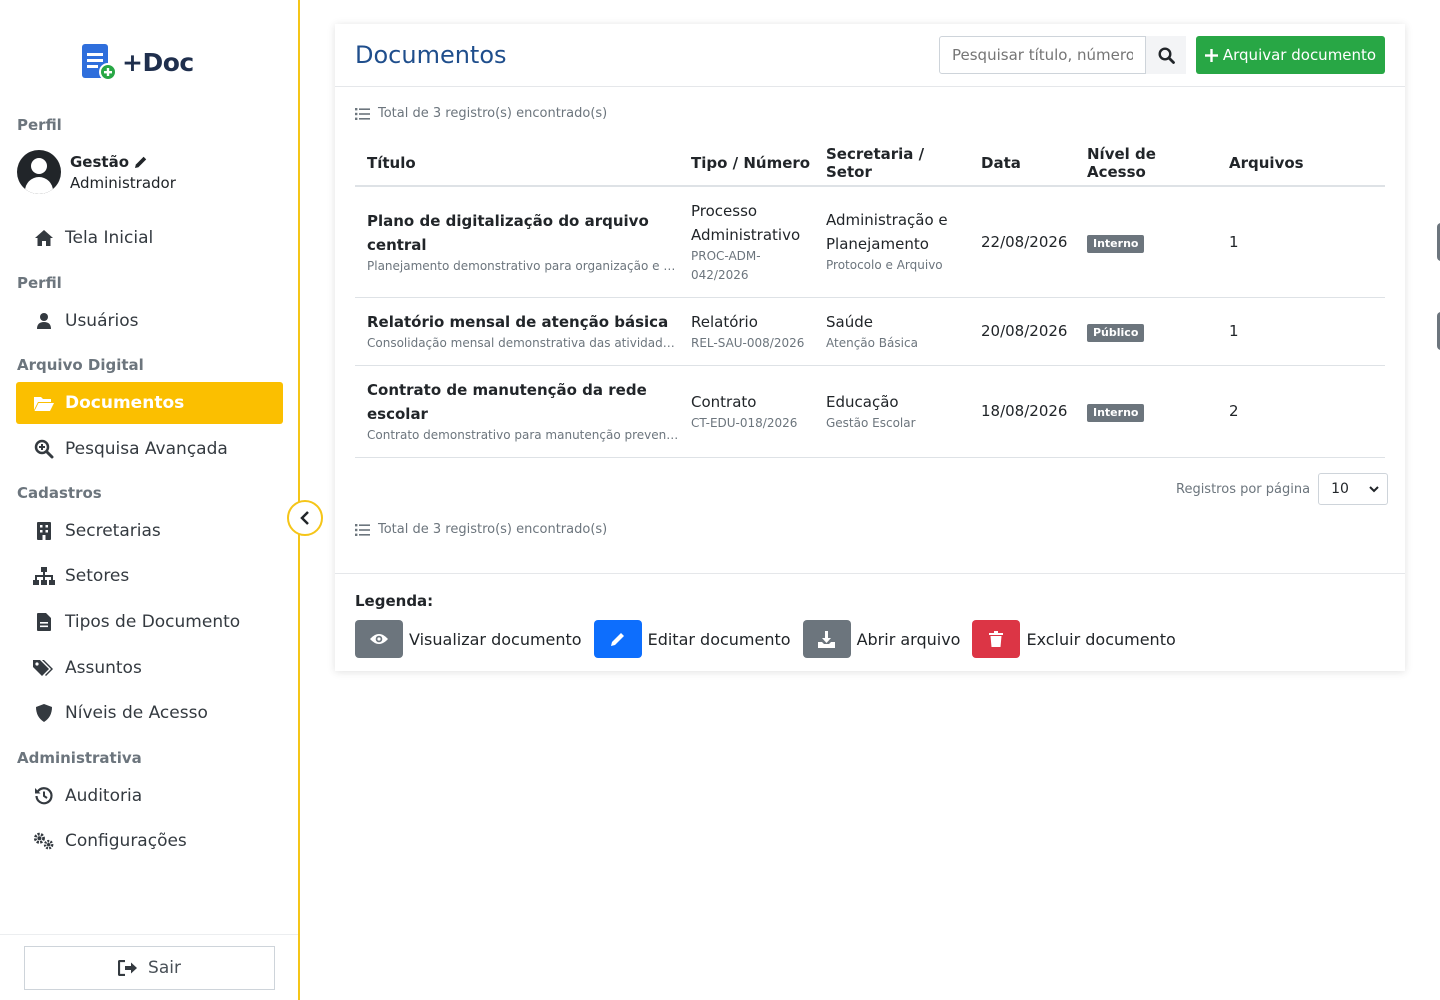  I want to click on column-header-type-number: Tipo / Número, so click(746, 163).